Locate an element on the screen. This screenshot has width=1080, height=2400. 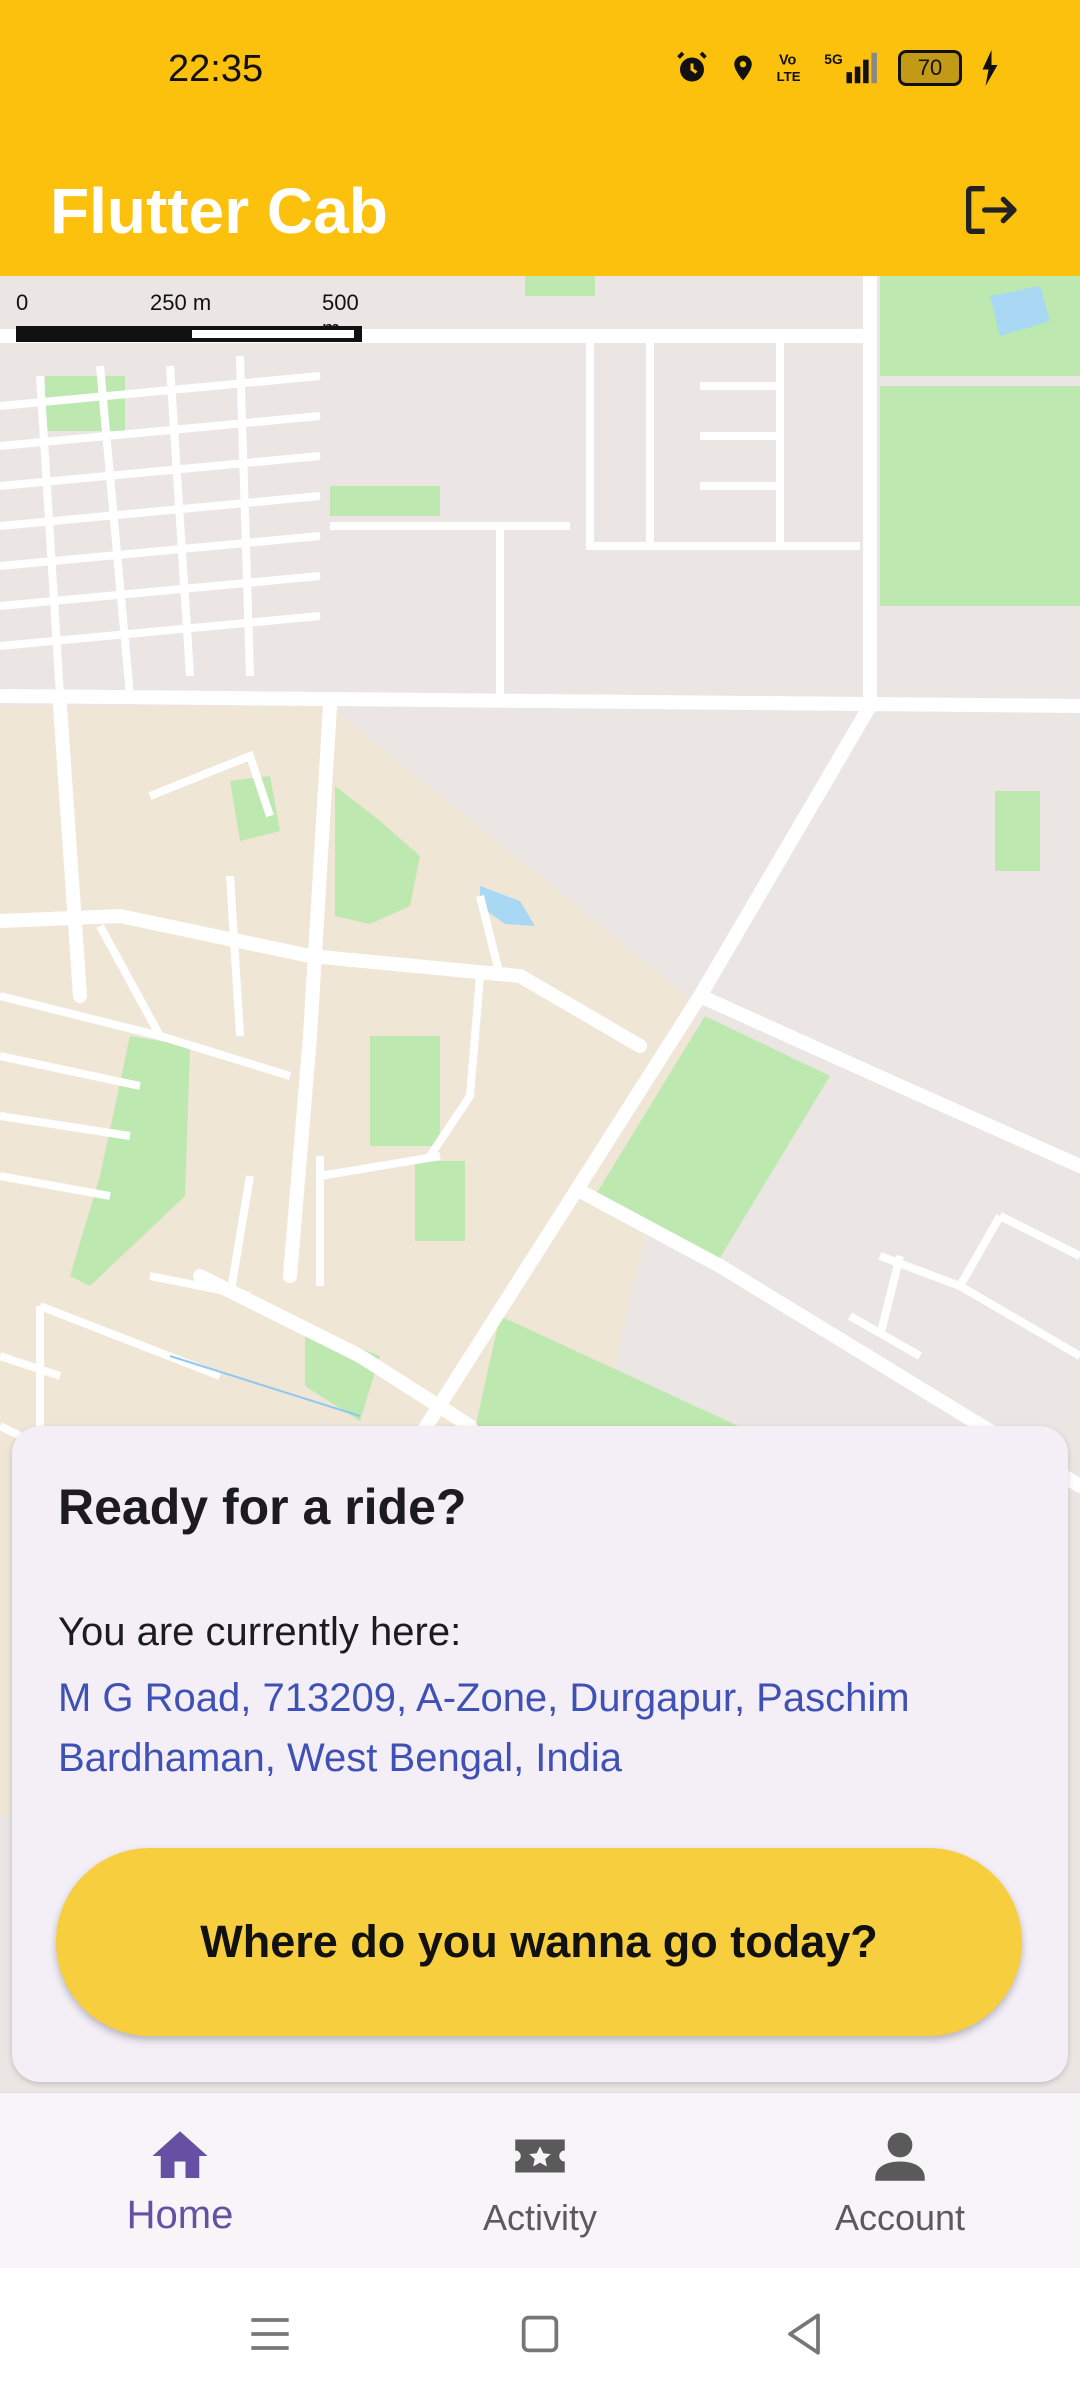
battery-level: 70 is located at coordinates (930, 67).